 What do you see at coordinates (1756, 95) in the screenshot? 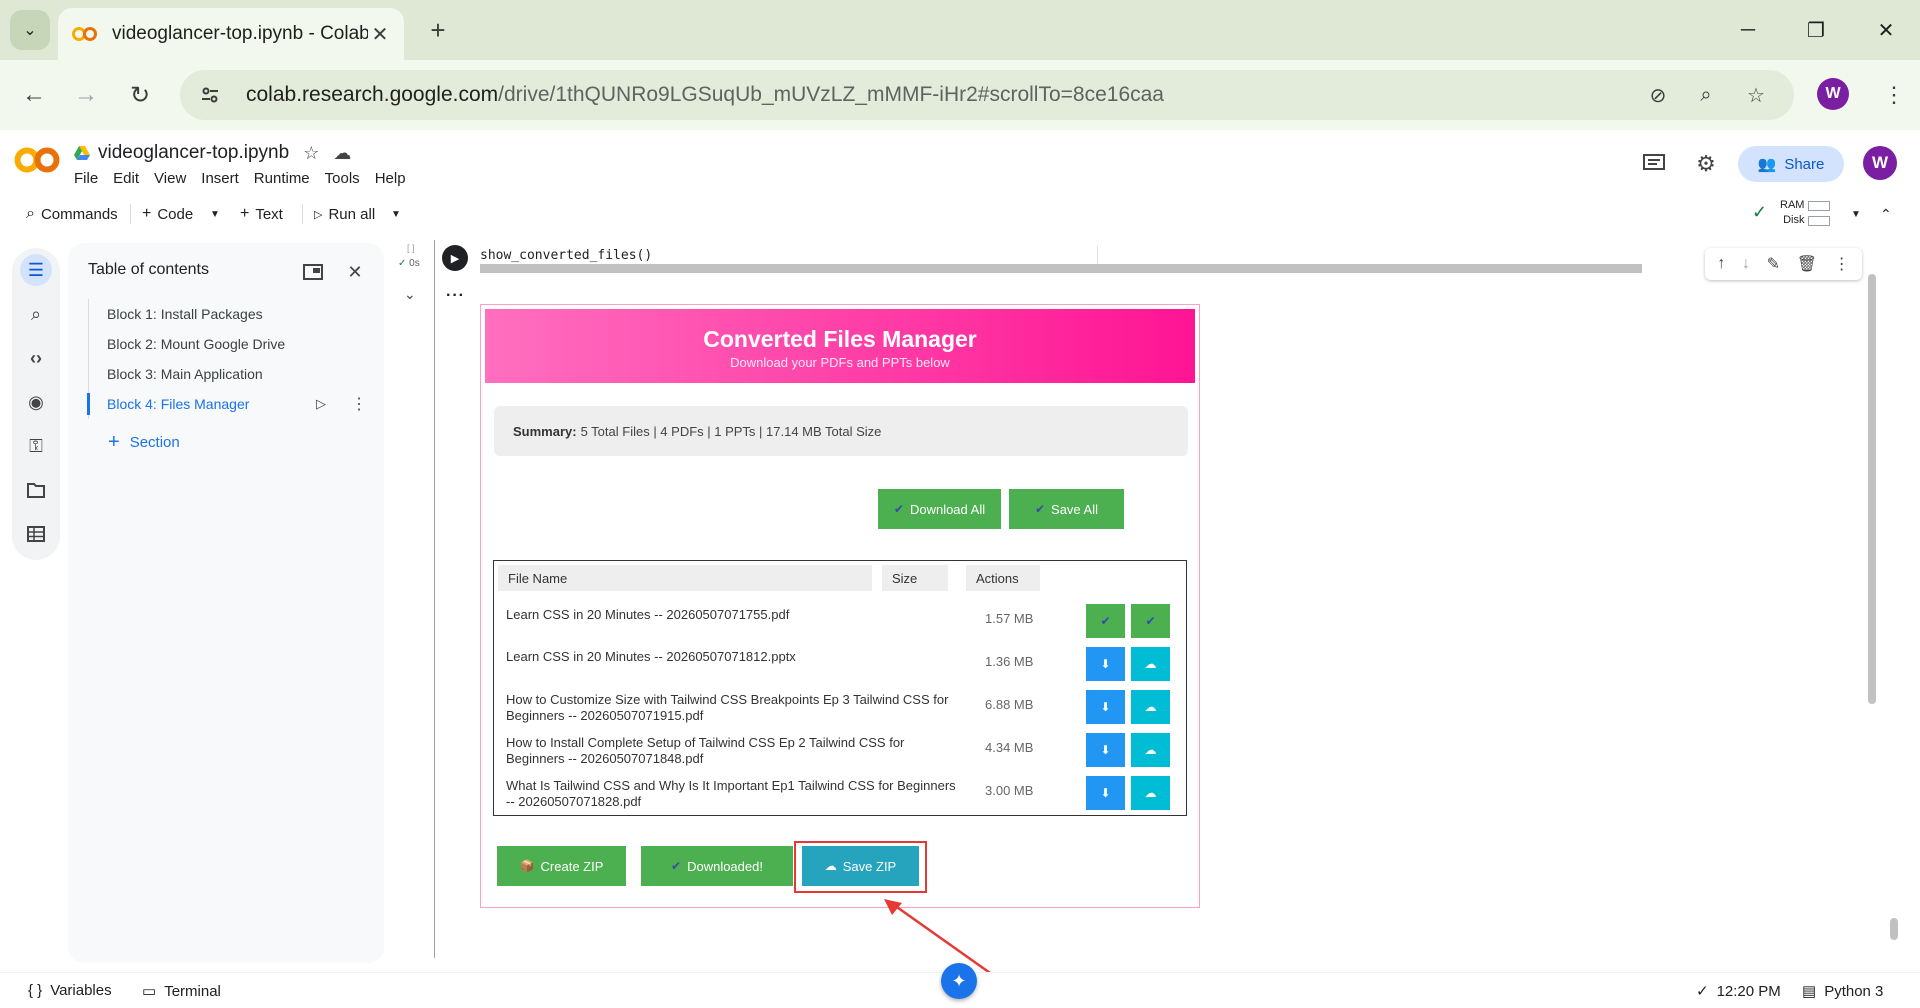
I see `bookmark-star-icon: ☆` at bounding box center [1756, 95].